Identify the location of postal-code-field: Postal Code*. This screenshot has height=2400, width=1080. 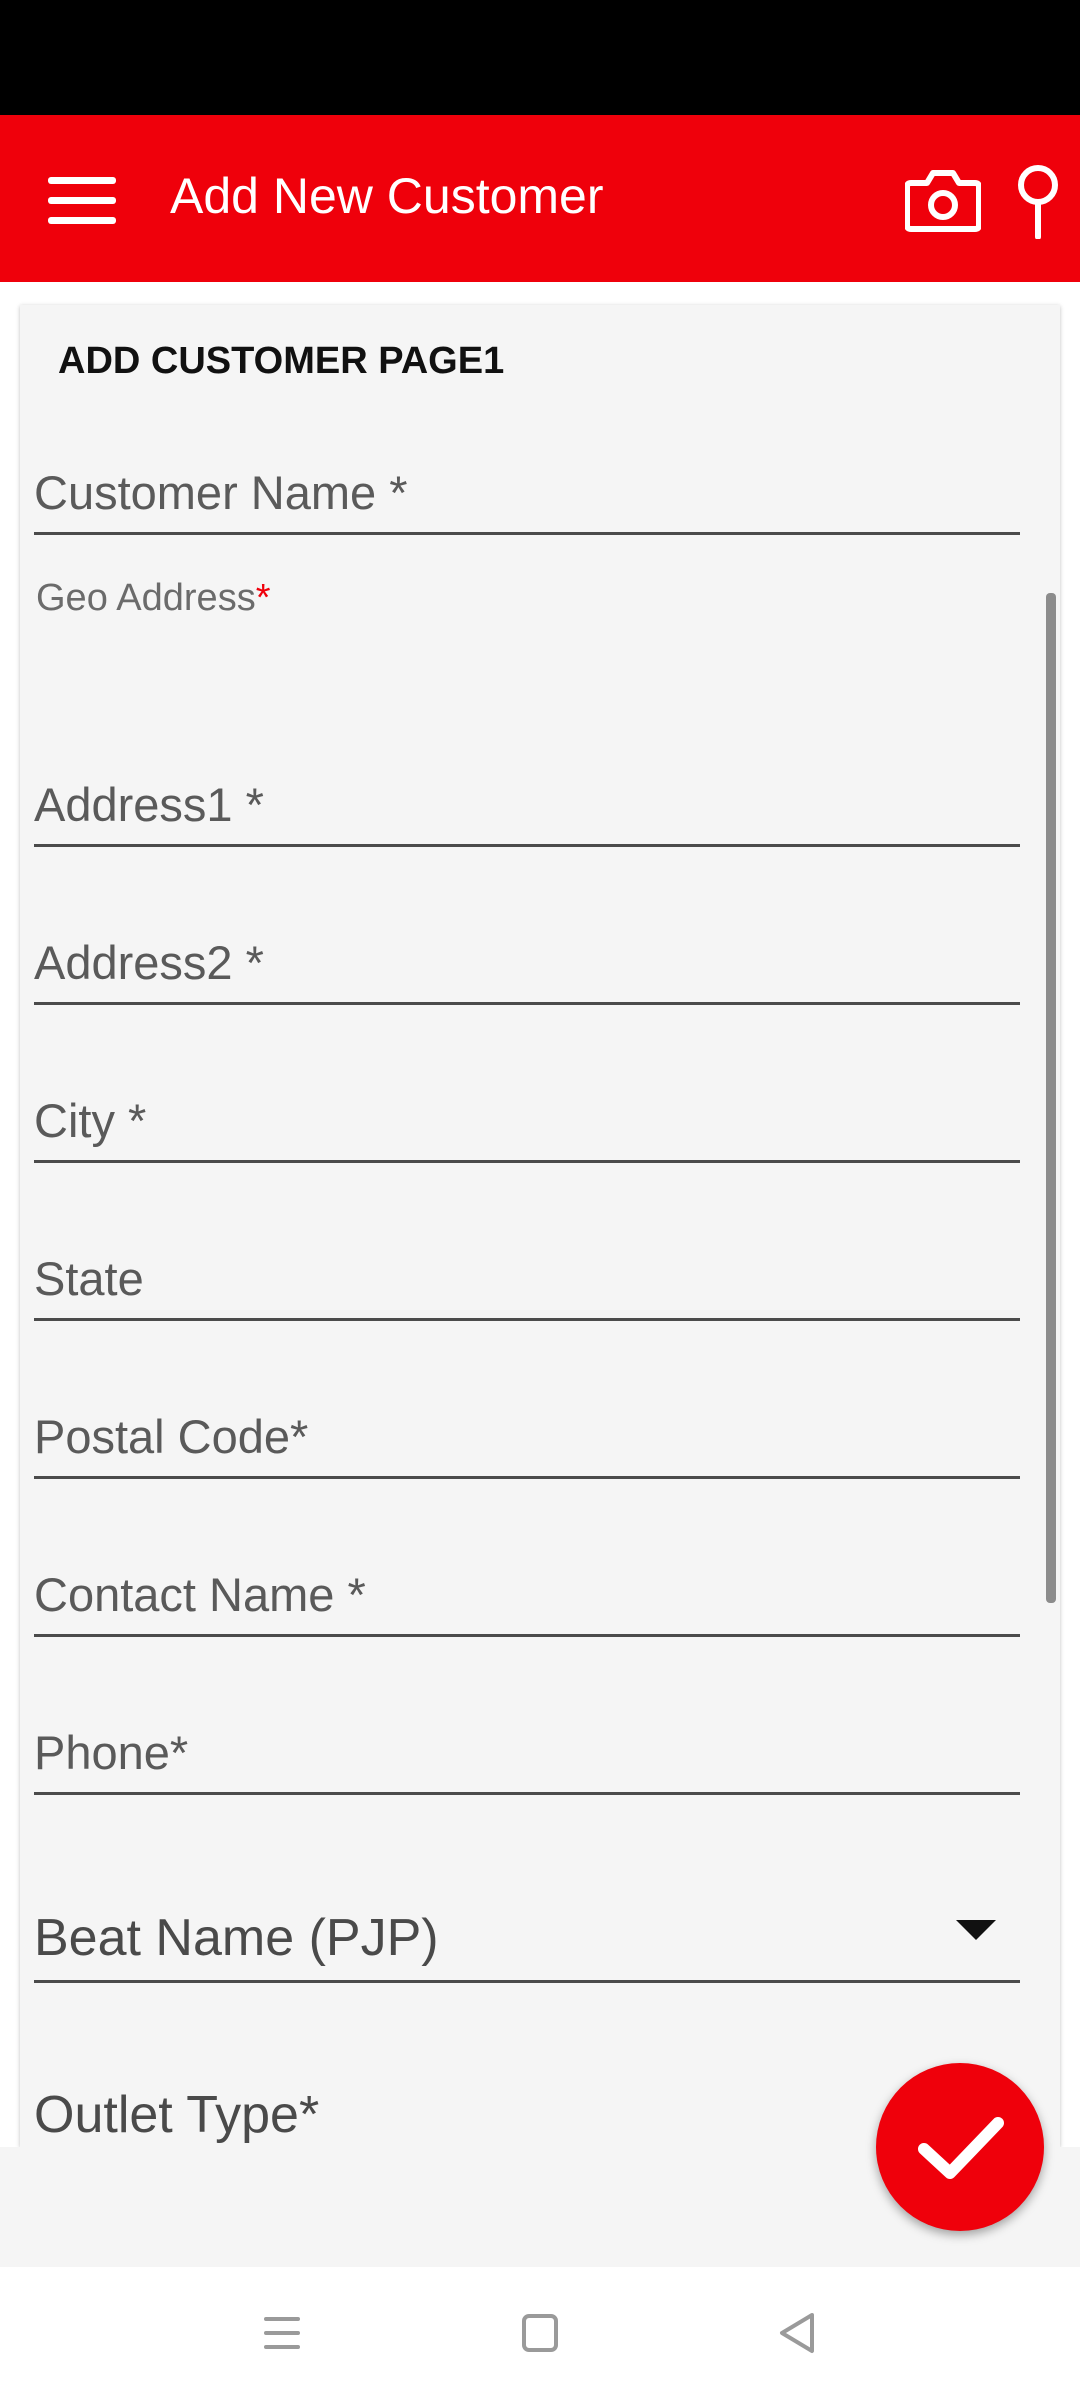
(527, 1434).